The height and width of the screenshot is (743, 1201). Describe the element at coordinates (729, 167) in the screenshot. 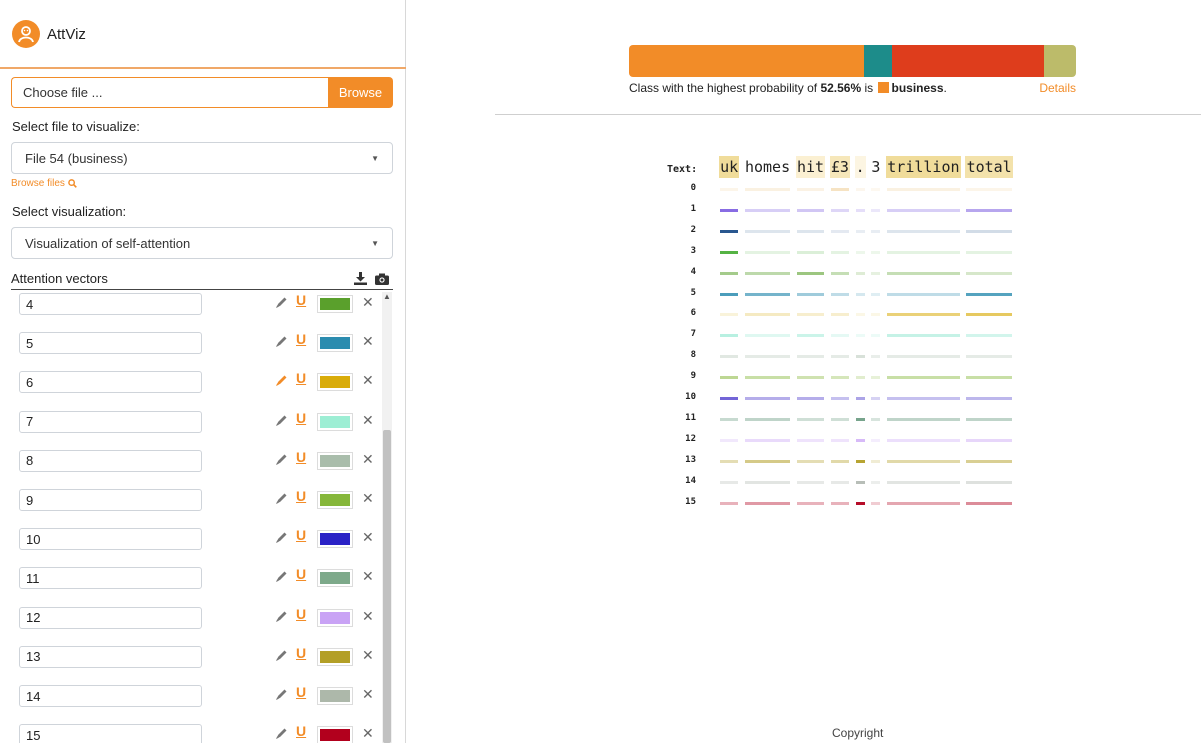

I see `token: uk` at that location.